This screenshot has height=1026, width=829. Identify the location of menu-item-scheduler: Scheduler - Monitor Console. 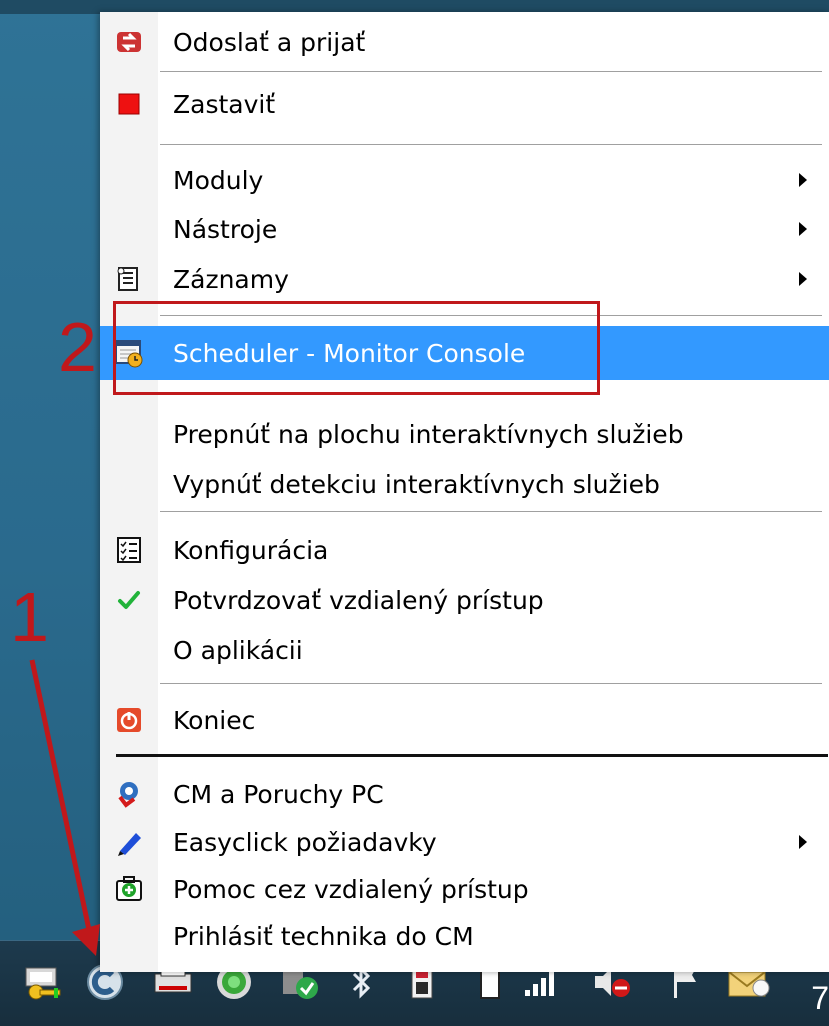
(464, 353).